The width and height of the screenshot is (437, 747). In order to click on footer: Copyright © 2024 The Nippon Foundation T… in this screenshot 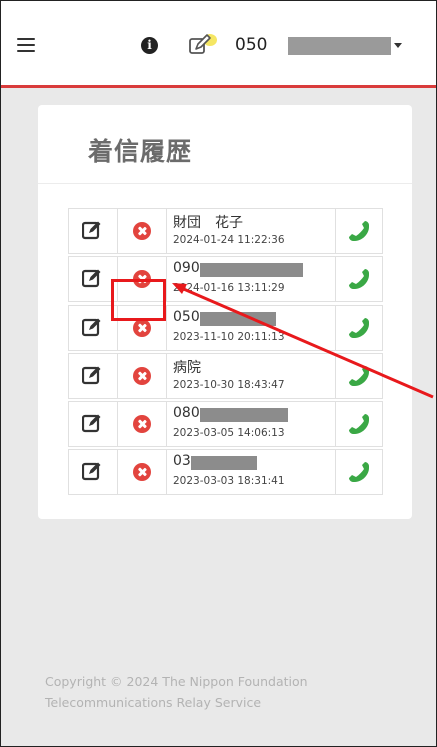, I will do `click(176, 692)`.